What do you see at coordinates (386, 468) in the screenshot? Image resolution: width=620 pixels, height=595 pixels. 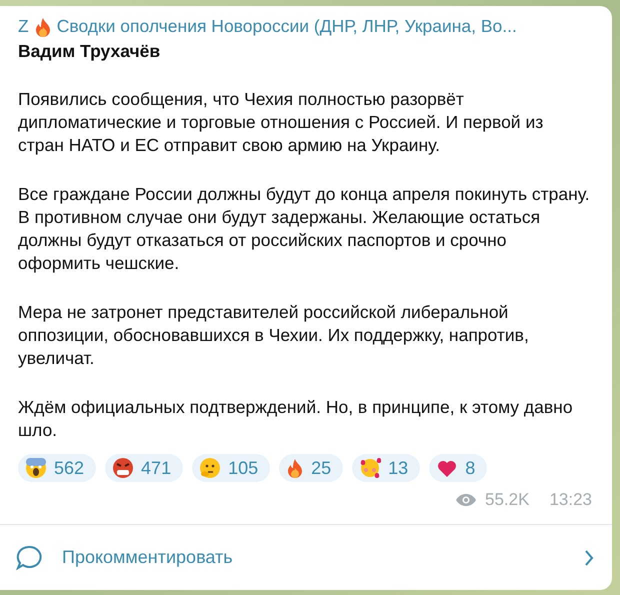 I see `reaction-button: 13` at bounding box center [386, 468].